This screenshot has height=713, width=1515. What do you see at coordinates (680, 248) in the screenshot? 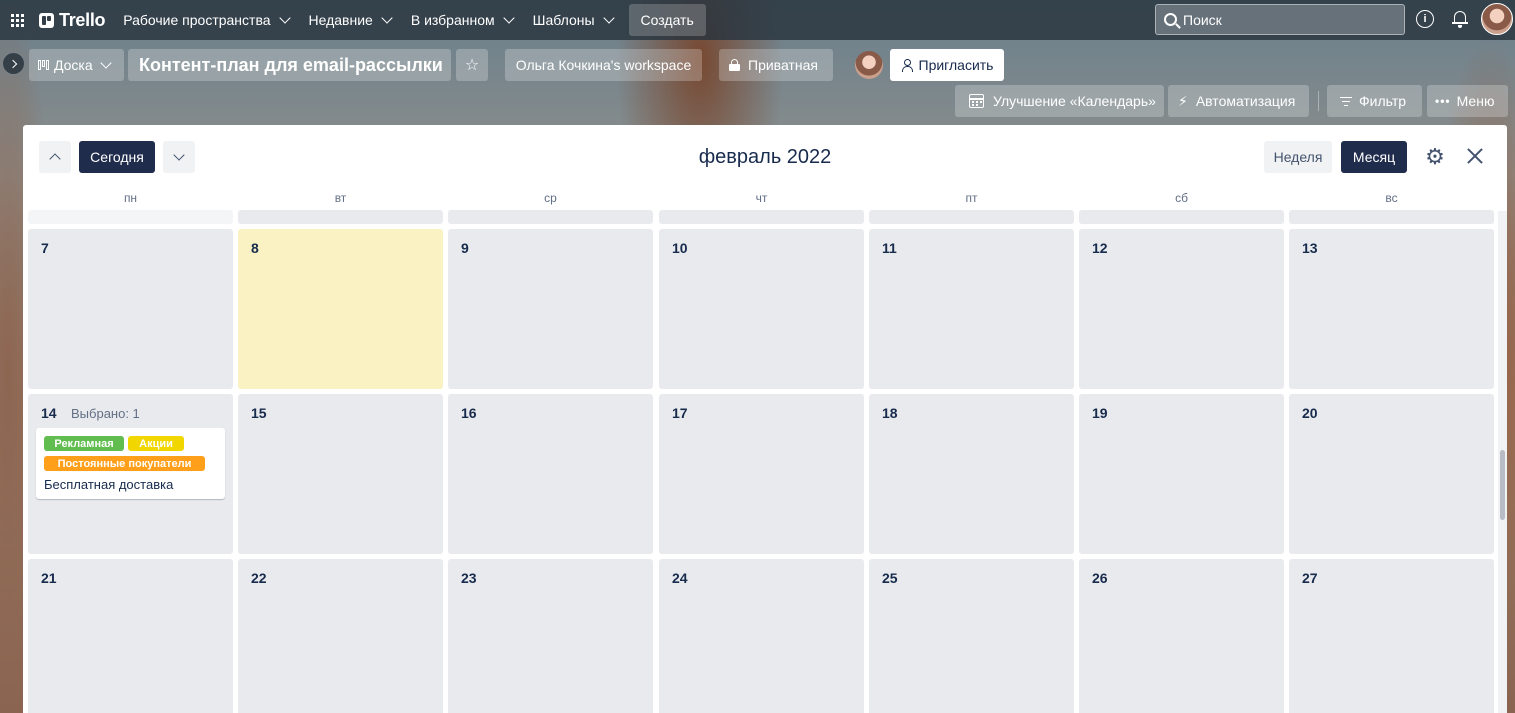
I see `day-number: 10` at bounding box center [680, 248].